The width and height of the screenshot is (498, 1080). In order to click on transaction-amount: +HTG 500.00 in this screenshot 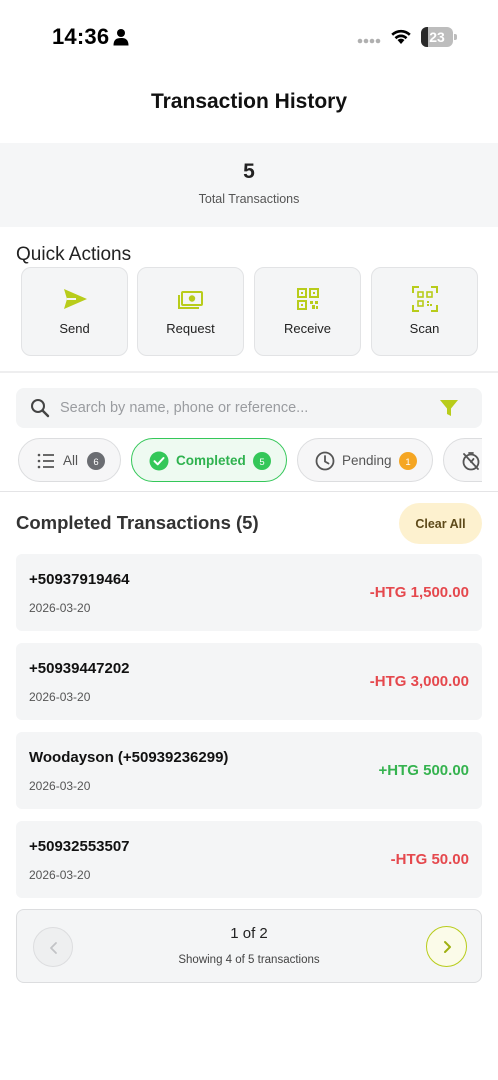, I will do `click(423, 770)`.